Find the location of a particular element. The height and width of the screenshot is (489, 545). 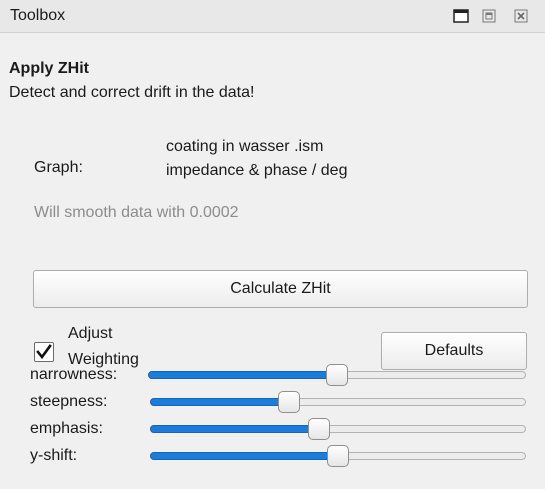

narrowness-slider is located at coordinates (337, 375).